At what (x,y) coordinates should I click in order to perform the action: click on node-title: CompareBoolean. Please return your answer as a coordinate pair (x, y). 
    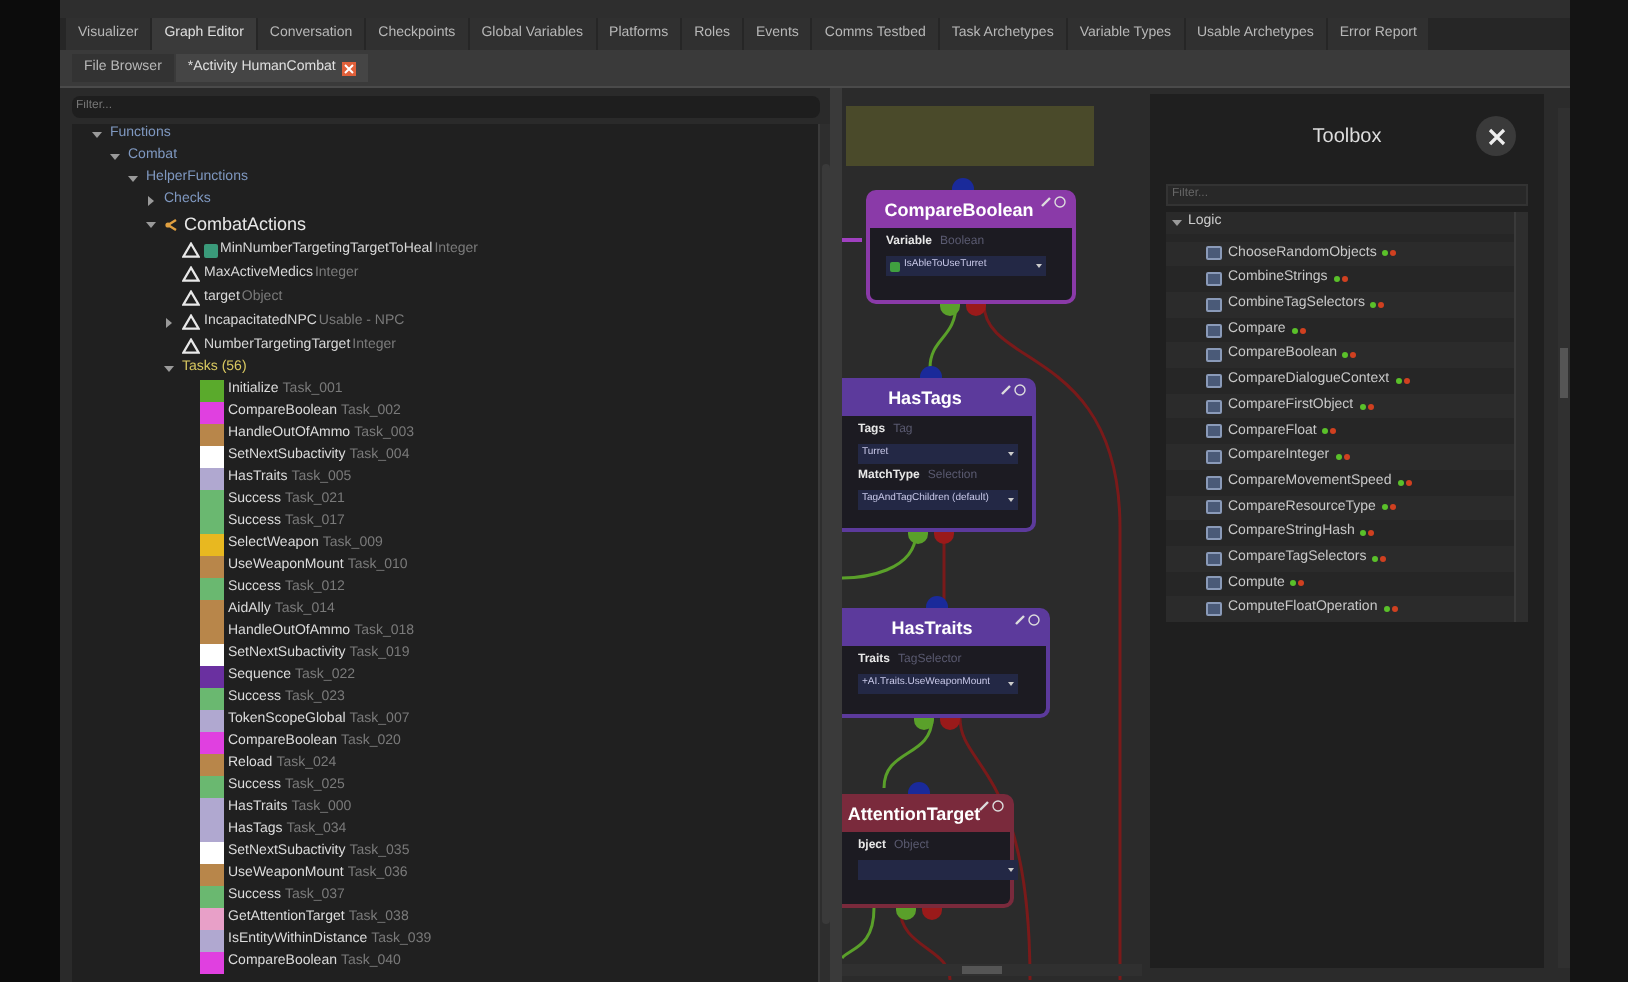
    Looking at the image, I should click on (959, 210).